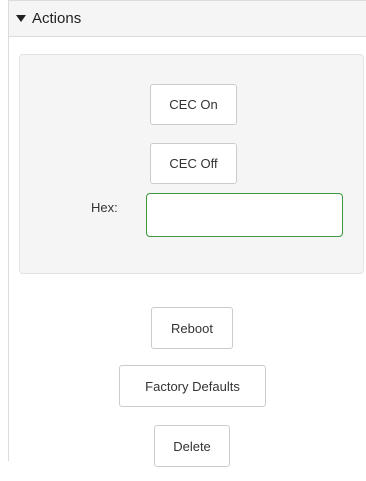  I want to click on cec-off-button: CEC Off, so click(193, 163).